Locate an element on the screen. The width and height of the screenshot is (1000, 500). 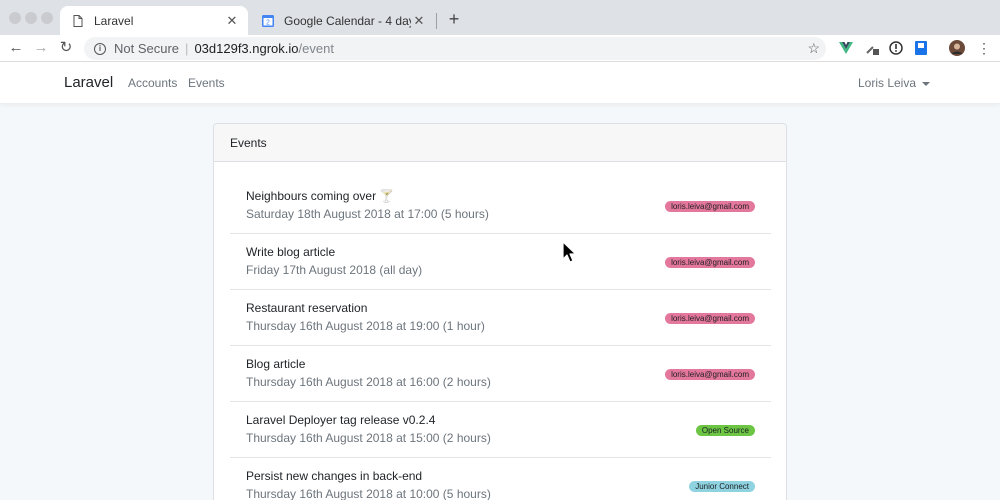
calendar-icon-day: 2 is located at coordinates (268, 22).